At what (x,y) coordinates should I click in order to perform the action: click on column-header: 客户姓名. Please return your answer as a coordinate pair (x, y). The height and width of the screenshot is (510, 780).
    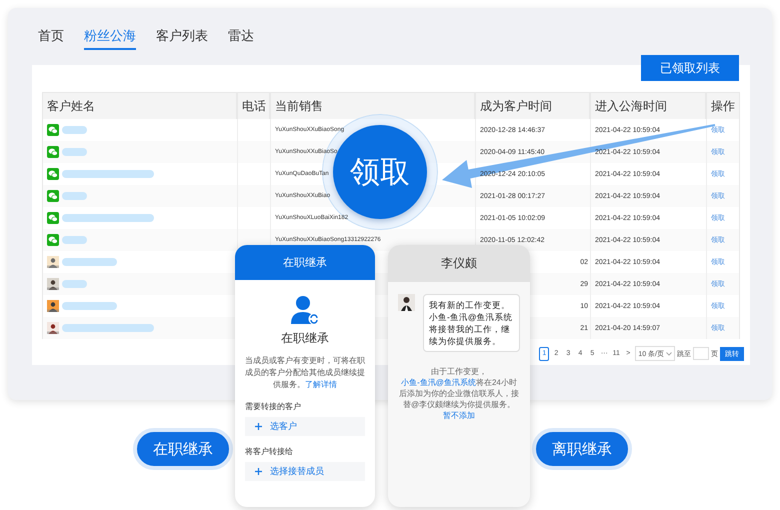
    Looking at the image, I should click on (140, 106).